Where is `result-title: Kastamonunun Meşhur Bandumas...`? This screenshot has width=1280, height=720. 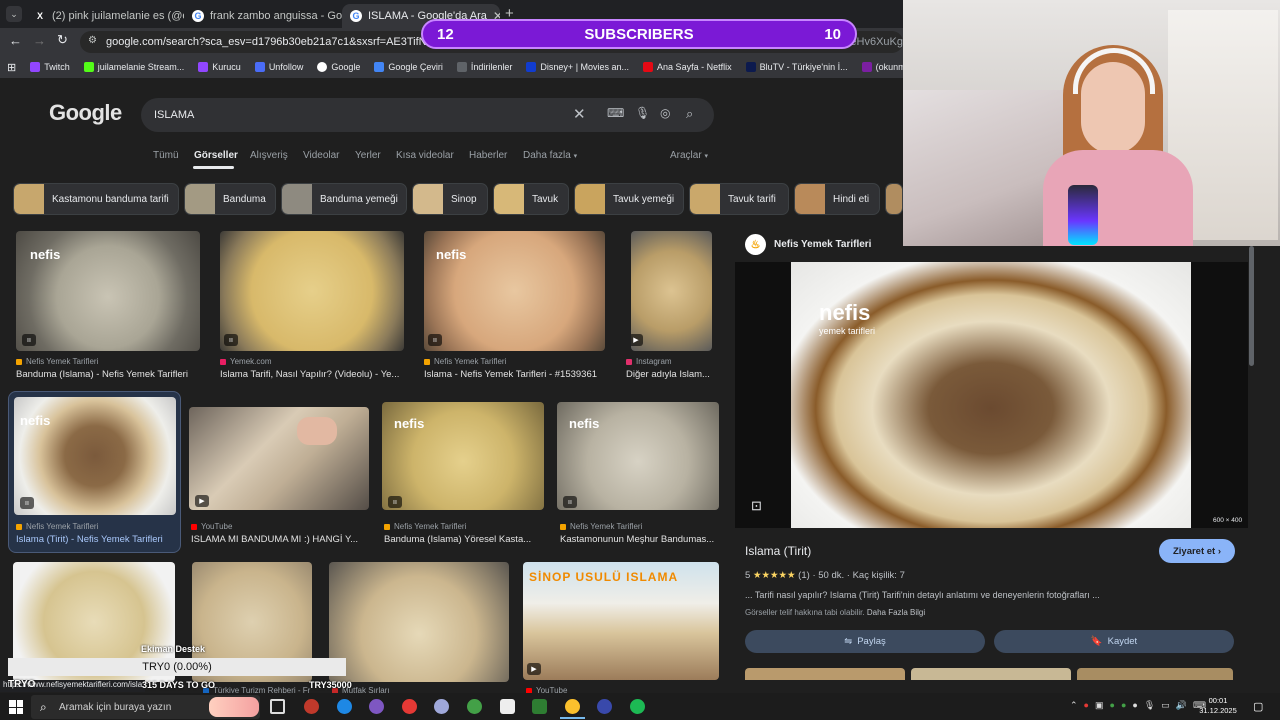 result-title: Kastamonunun Meşhur Bandumas... is located at coordinates (640, 539).